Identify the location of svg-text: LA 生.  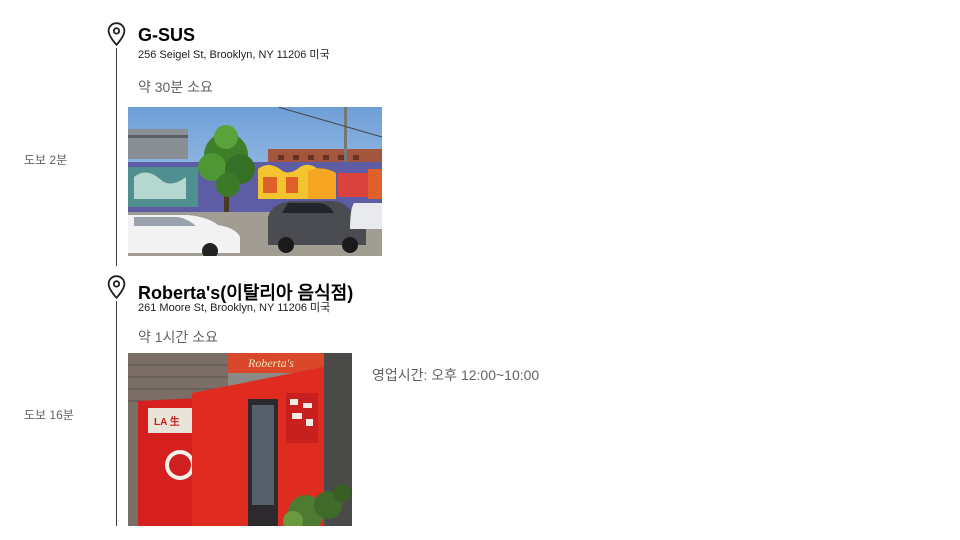
(167, 421).